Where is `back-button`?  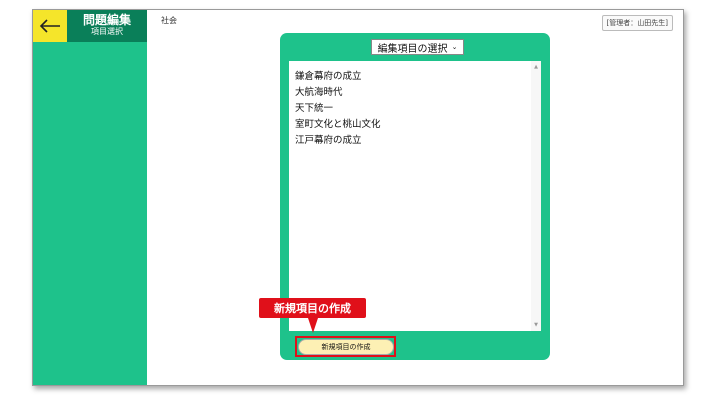
back-button is located at coordinates (50, 26).